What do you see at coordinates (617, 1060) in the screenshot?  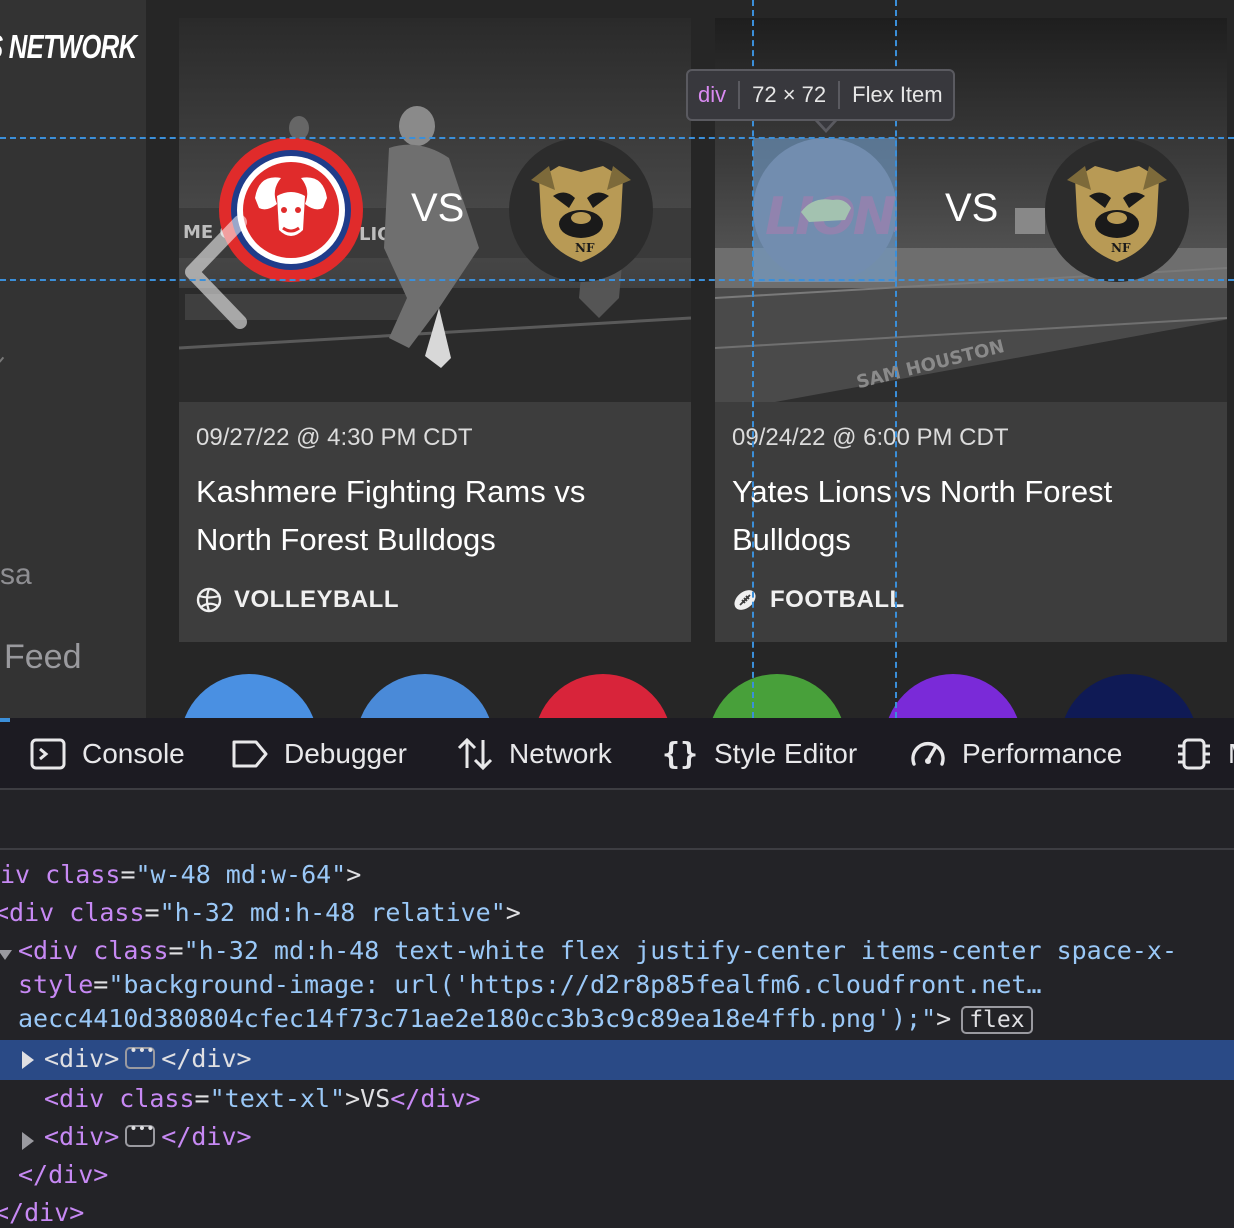 I see `markup-node-line-selected: <div> </div>` at bounding box center [617, 1060].